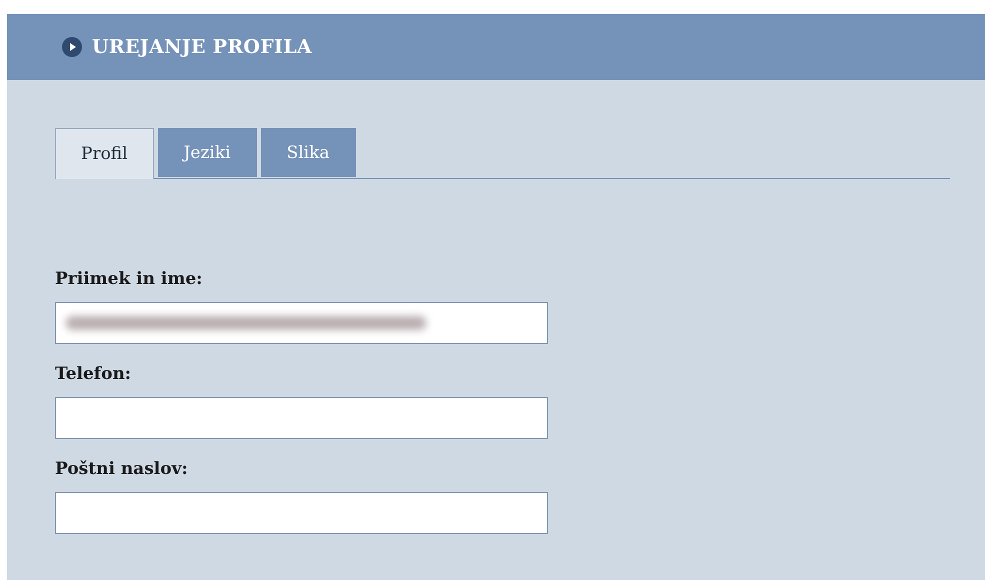 Image resolution: width=985 pixels, height=580 pixels. I want to click on field-label: Telefon:, so click(93, 375).